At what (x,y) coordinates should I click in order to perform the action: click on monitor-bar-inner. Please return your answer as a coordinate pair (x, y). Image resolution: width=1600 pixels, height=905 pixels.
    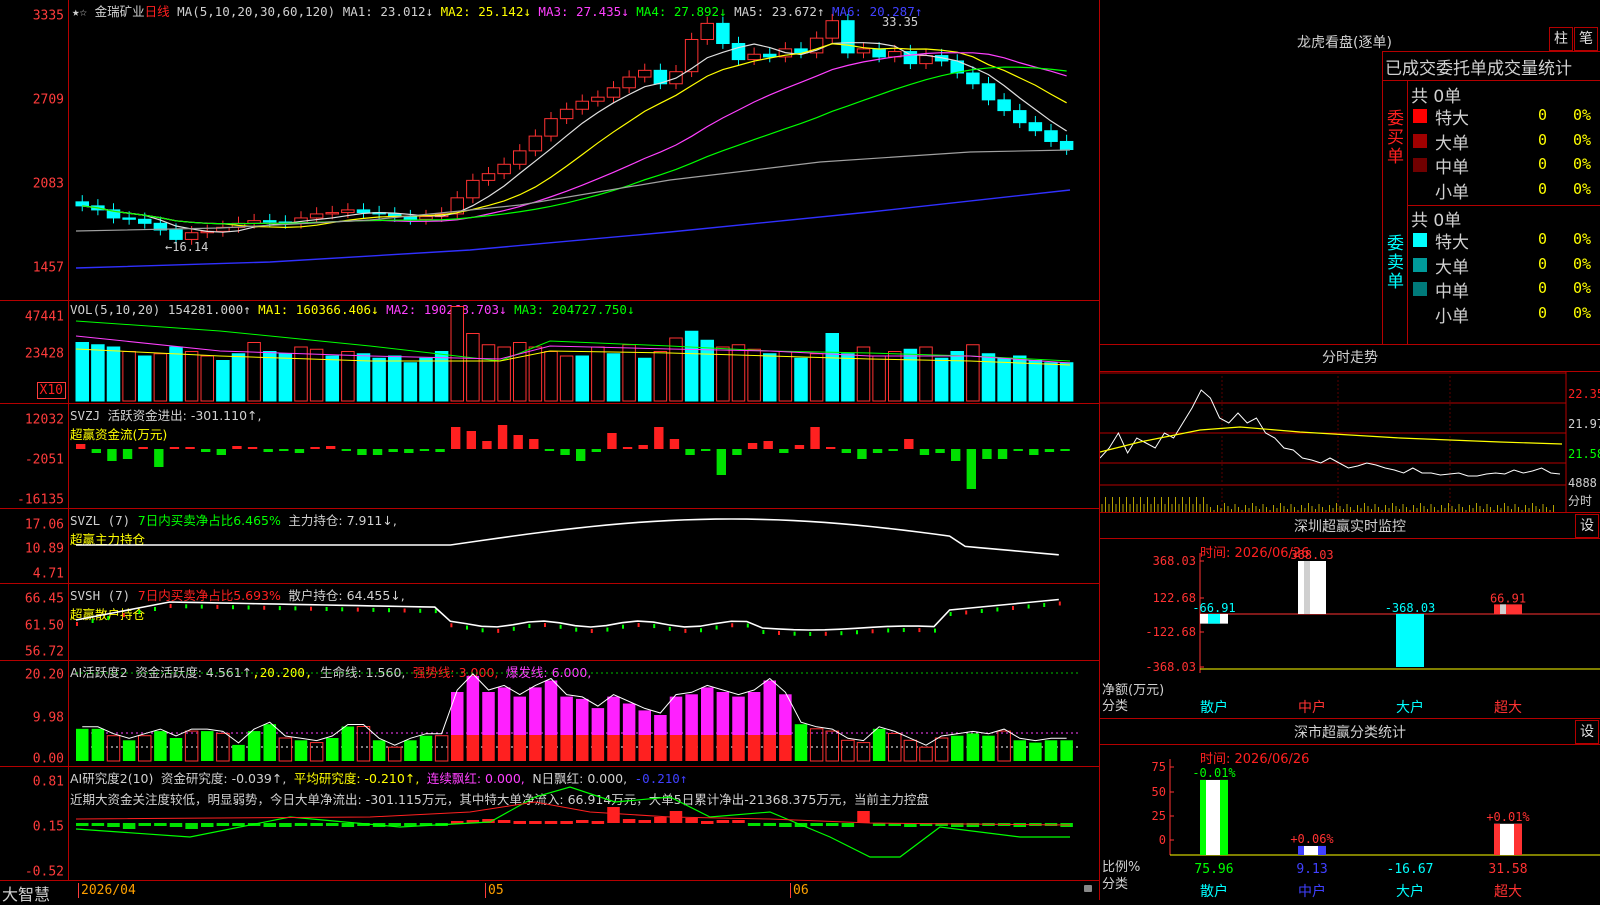
    Looking at the image, I should click on (1214, 619).